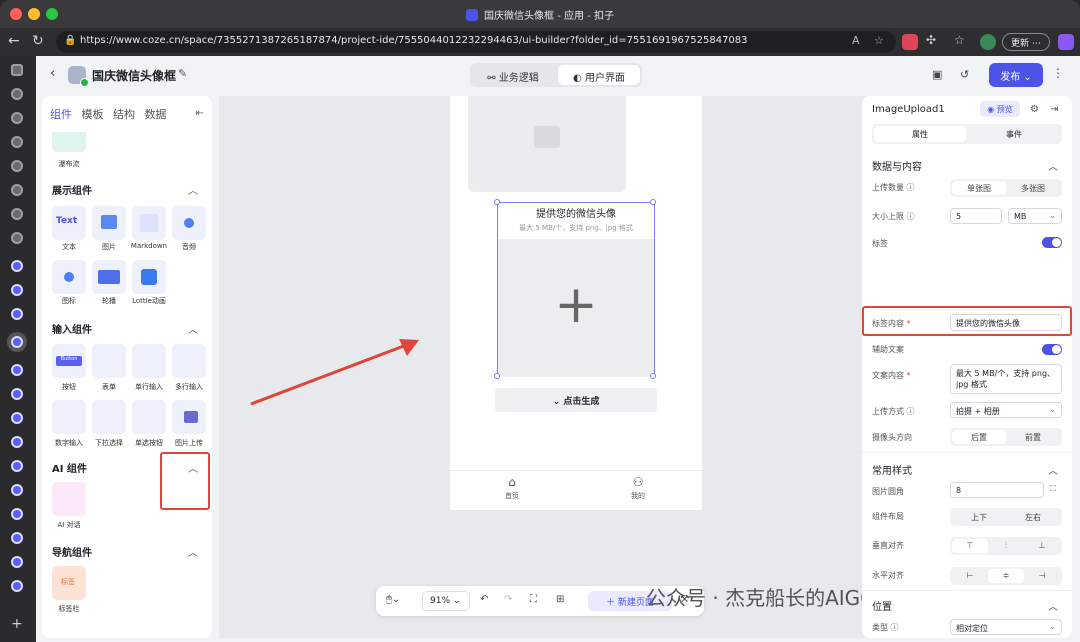 The image size is (1080, 642). Describe the element at coordinates (1053, 489) in the screenshot. I see `expand-corners-icon: ⛶` at that location.